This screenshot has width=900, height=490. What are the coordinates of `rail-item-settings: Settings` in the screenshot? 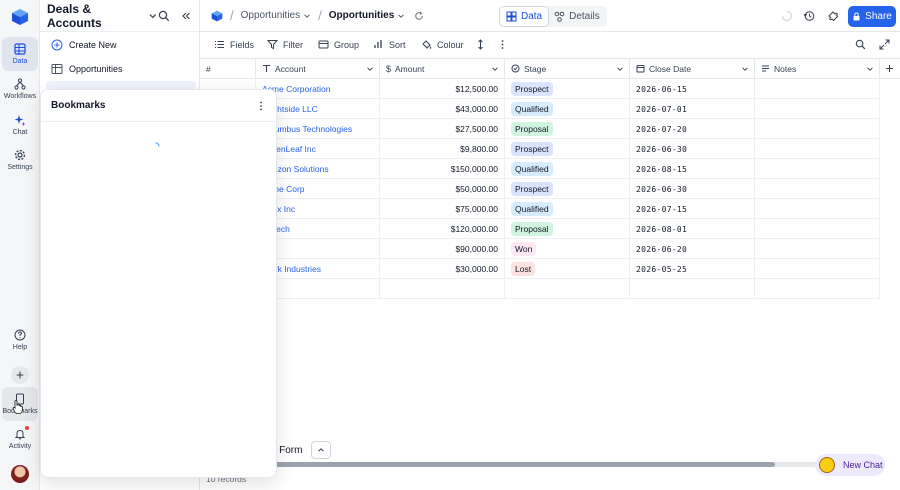 It's located at (20, 160).